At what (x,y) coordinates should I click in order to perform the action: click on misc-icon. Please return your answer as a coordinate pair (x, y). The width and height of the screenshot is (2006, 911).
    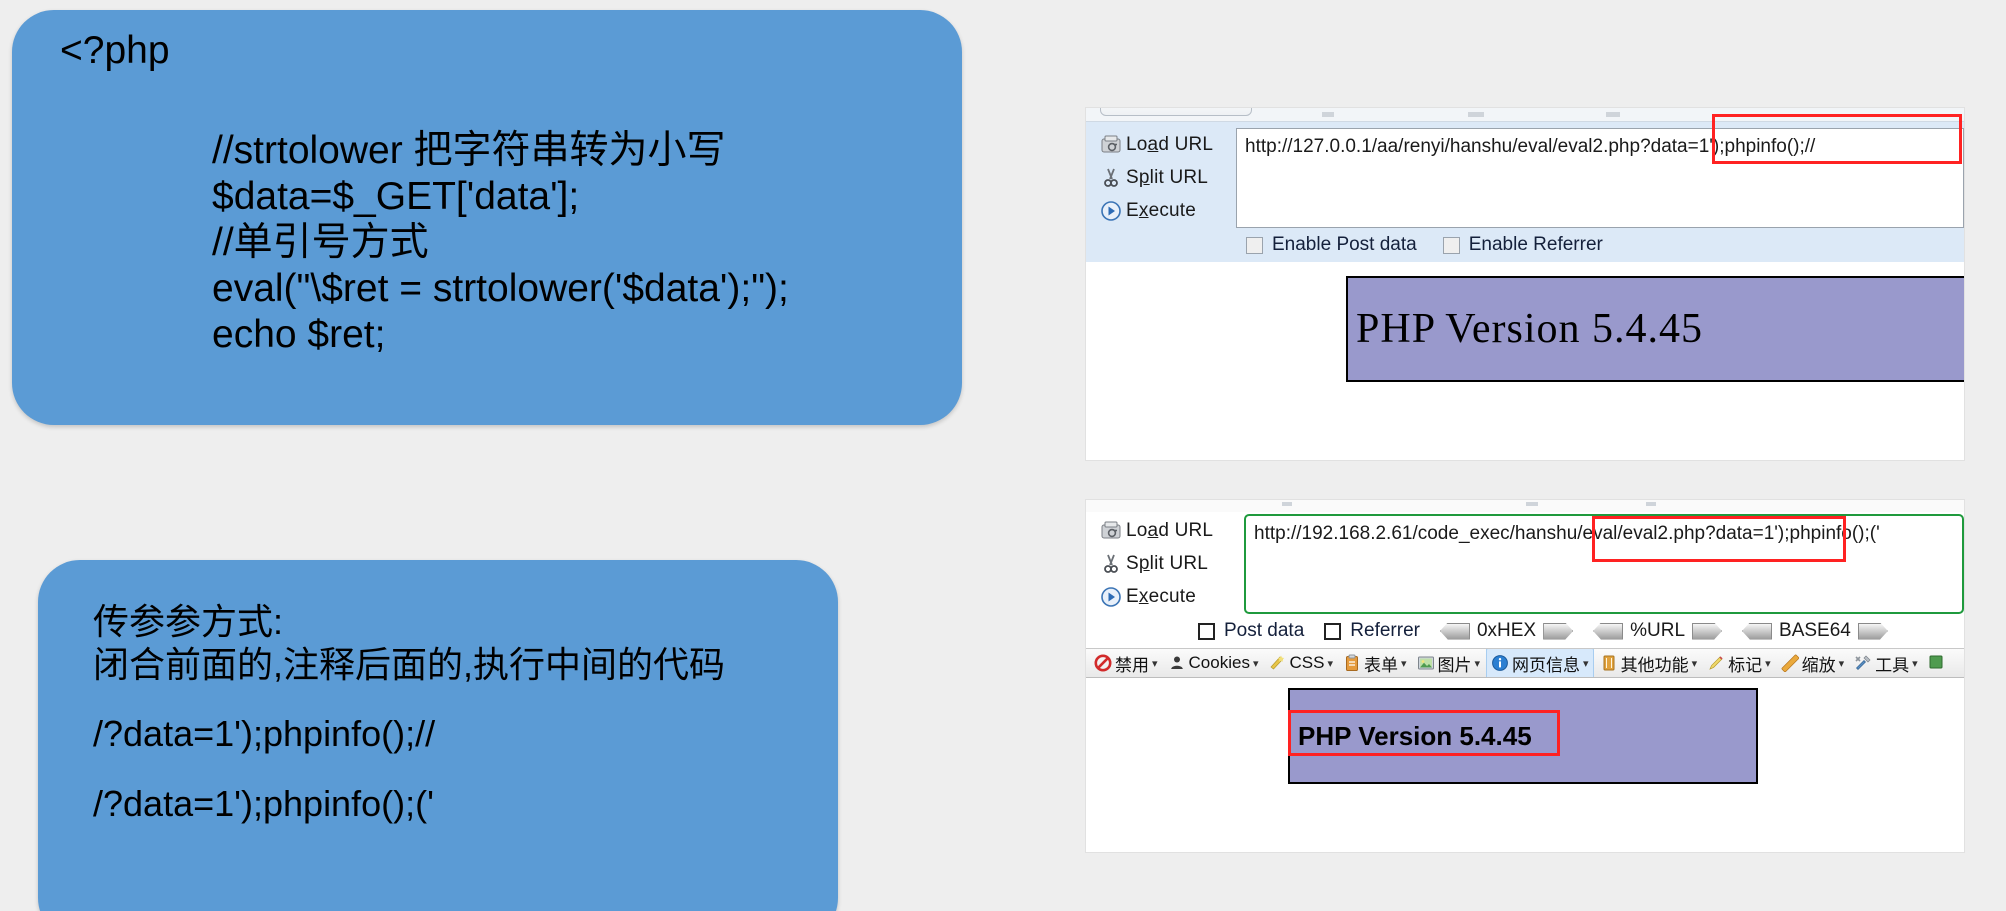
    Looking at the image, I should click on (1609, 663).